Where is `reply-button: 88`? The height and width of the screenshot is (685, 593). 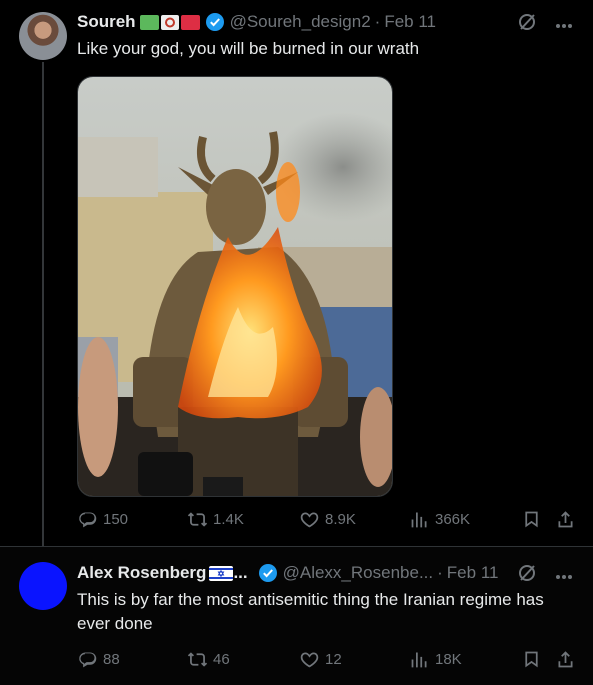 reply-button: 88 is located at coordinates (98, 659).